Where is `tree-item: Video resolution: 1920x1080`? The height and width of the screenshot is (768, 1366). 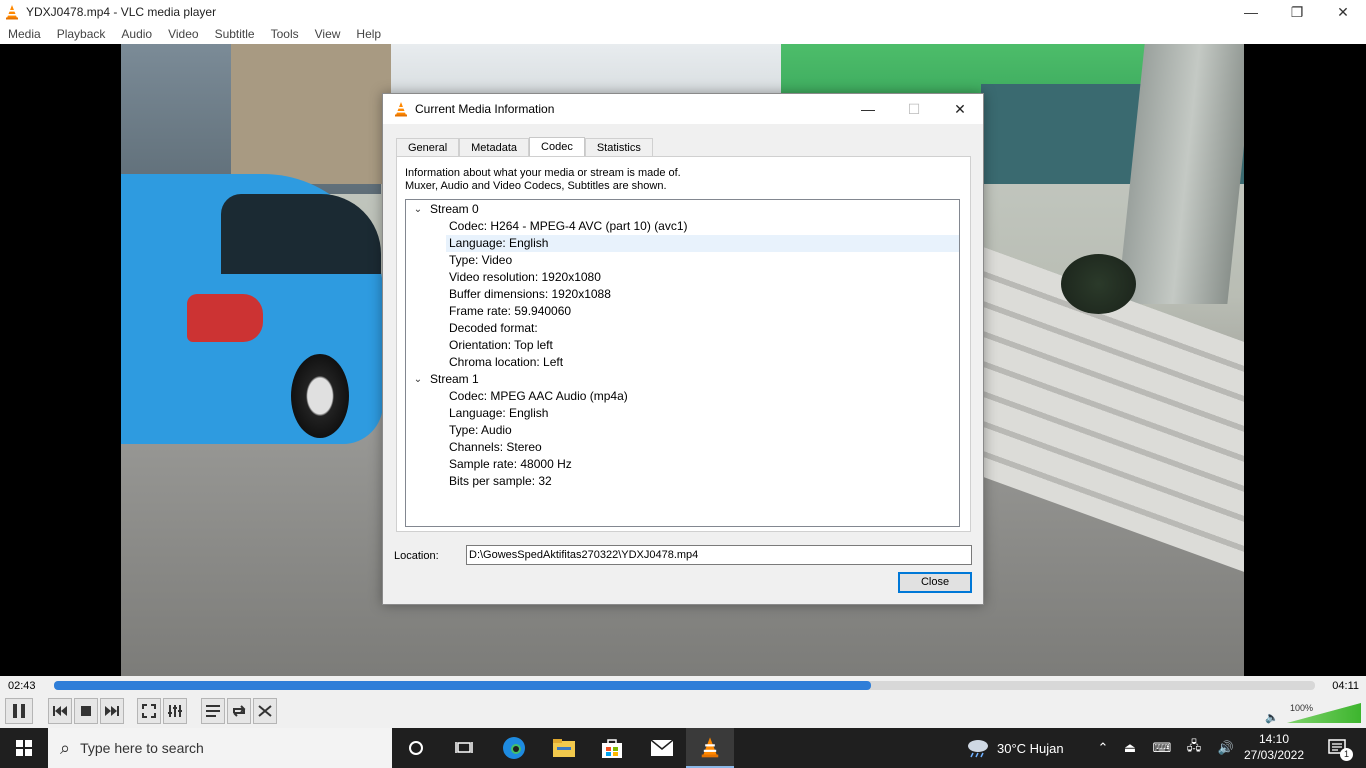 tree-item: Video resolution: 1920x1080 is located at coordinates (682, 277).